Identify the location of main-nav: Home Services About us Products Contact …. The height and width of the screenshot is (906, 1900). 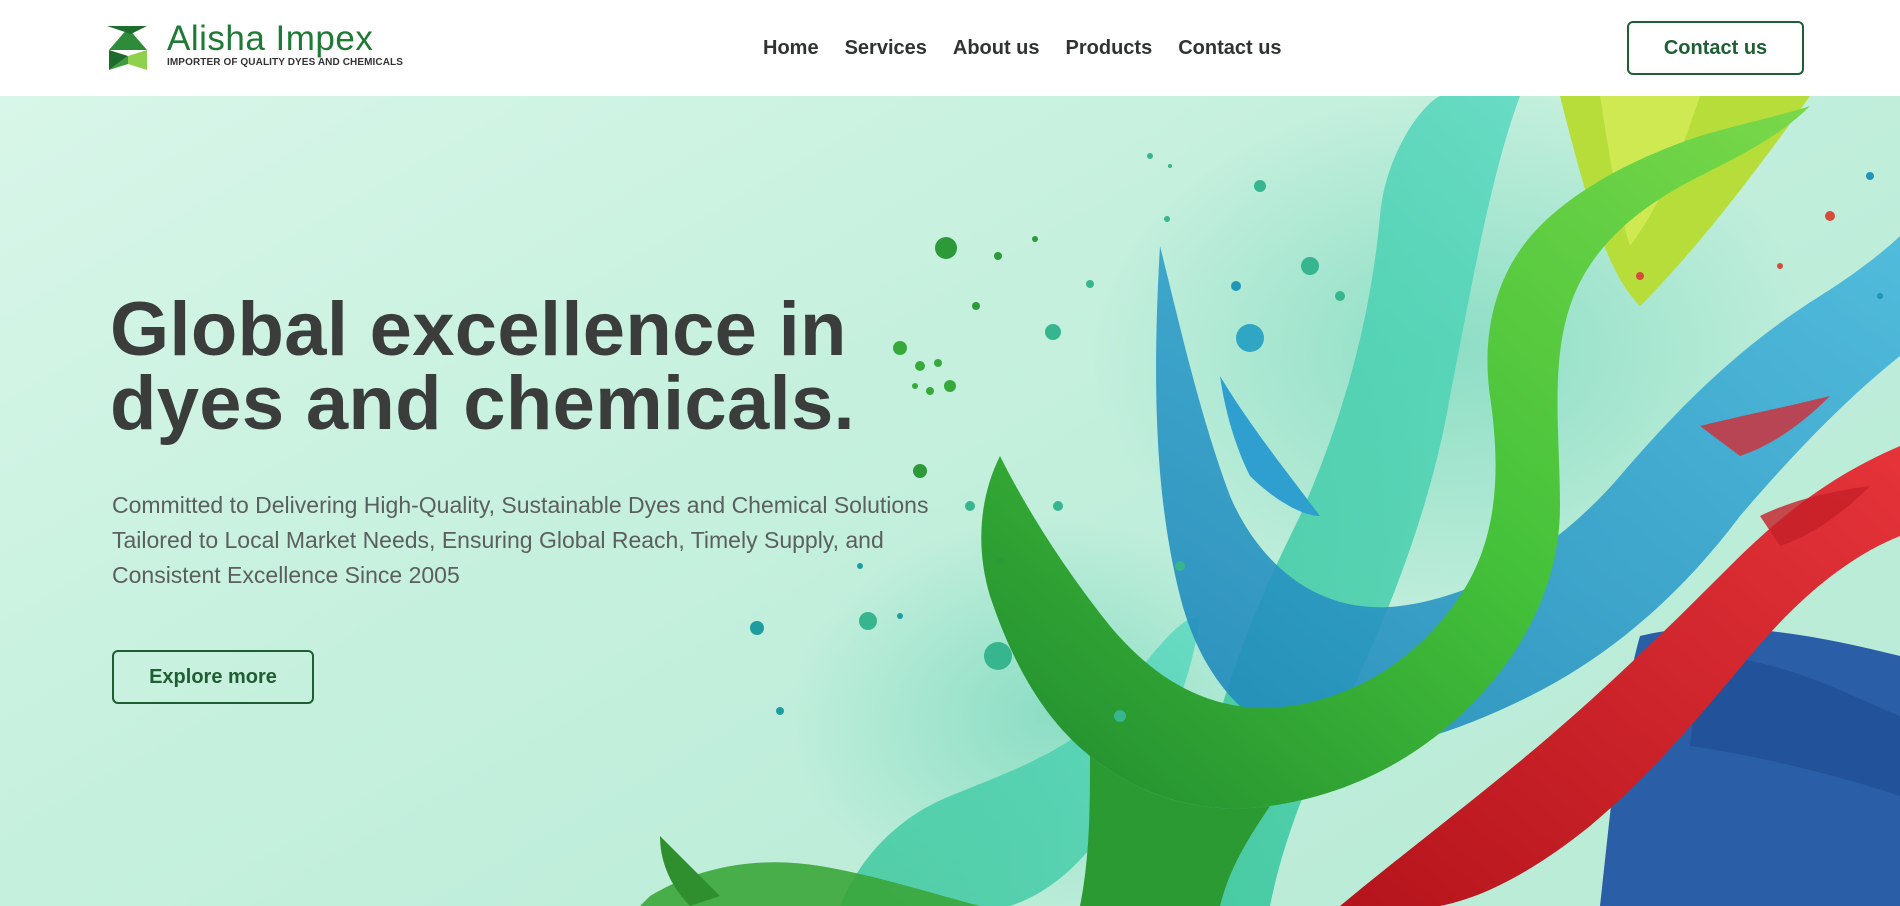
(1022, 48).